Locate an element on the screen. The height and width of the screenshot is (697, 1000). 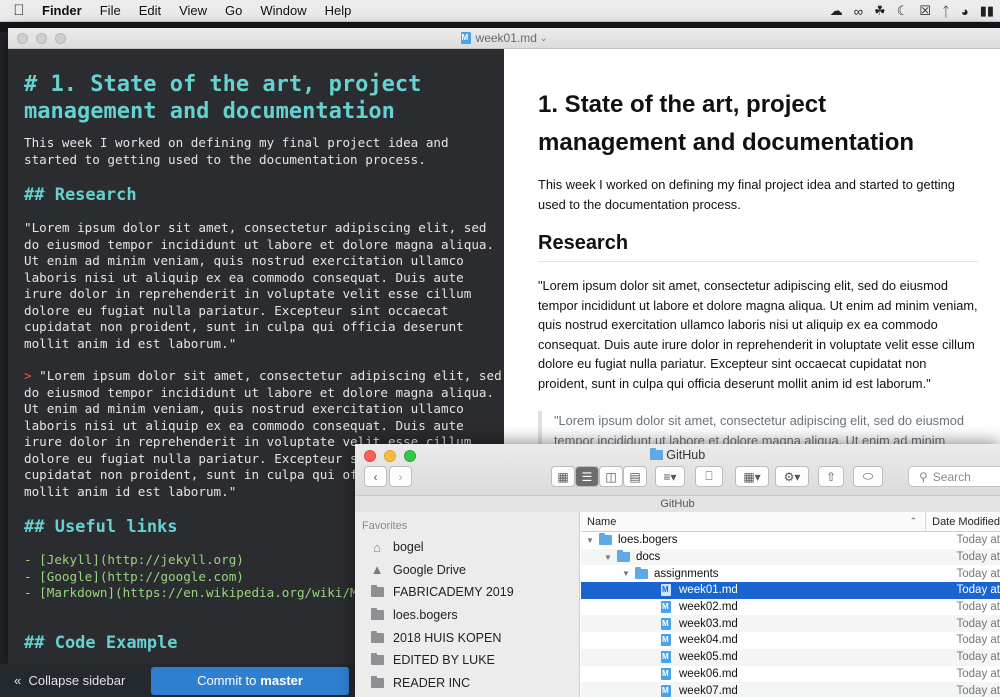
editor-titlebar: week01.md ⌄ is located at coordinates (504, 38).